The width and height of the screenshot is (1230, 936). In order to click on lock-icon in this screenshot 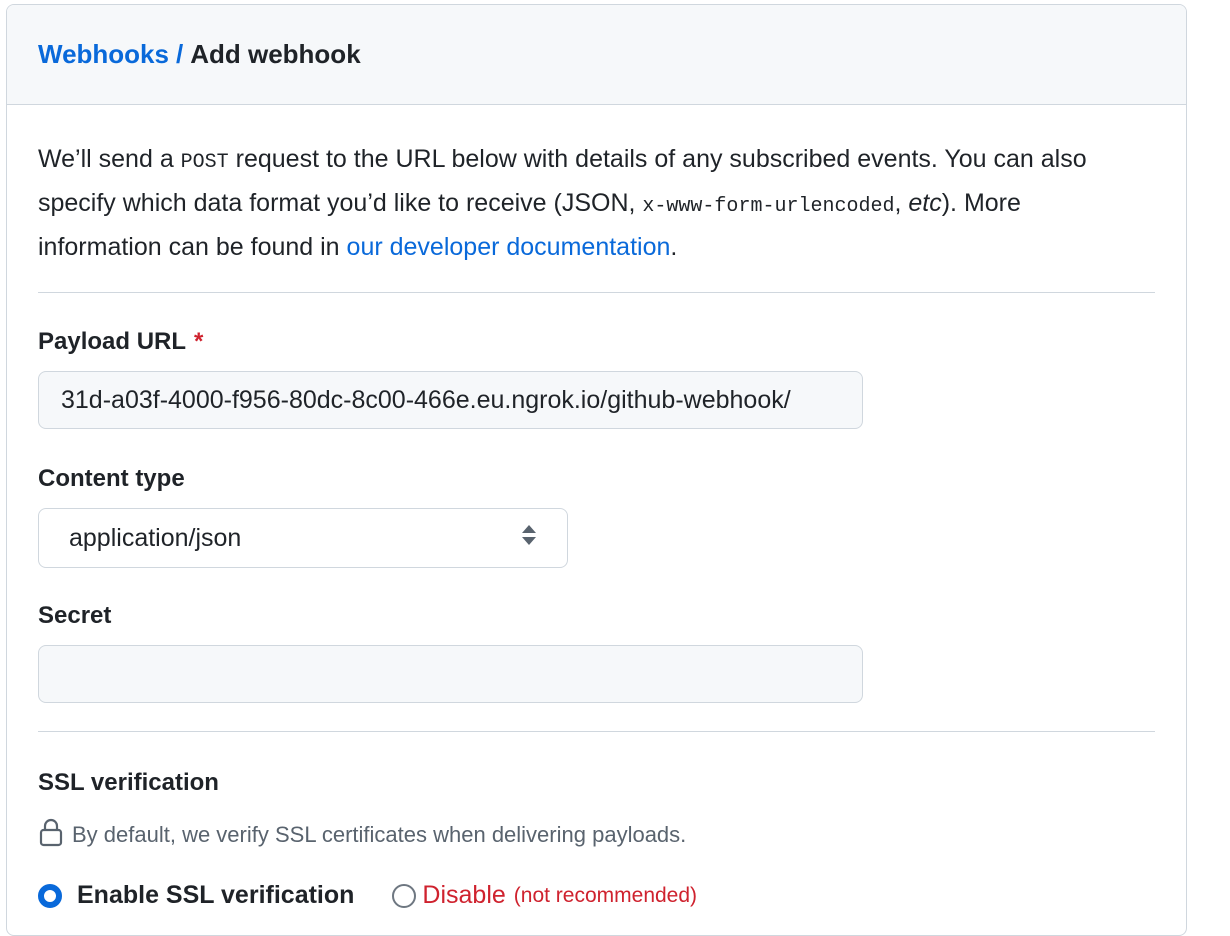, I will do `click(51, 835)`.